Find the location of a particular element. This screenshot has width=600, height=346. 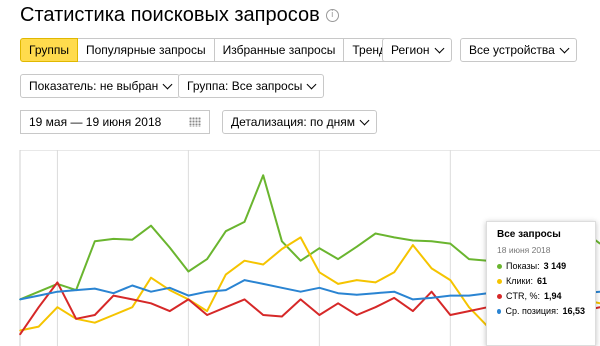

tooltip-row-clicks: Клики: 61 is located at coordinates (541, 281).